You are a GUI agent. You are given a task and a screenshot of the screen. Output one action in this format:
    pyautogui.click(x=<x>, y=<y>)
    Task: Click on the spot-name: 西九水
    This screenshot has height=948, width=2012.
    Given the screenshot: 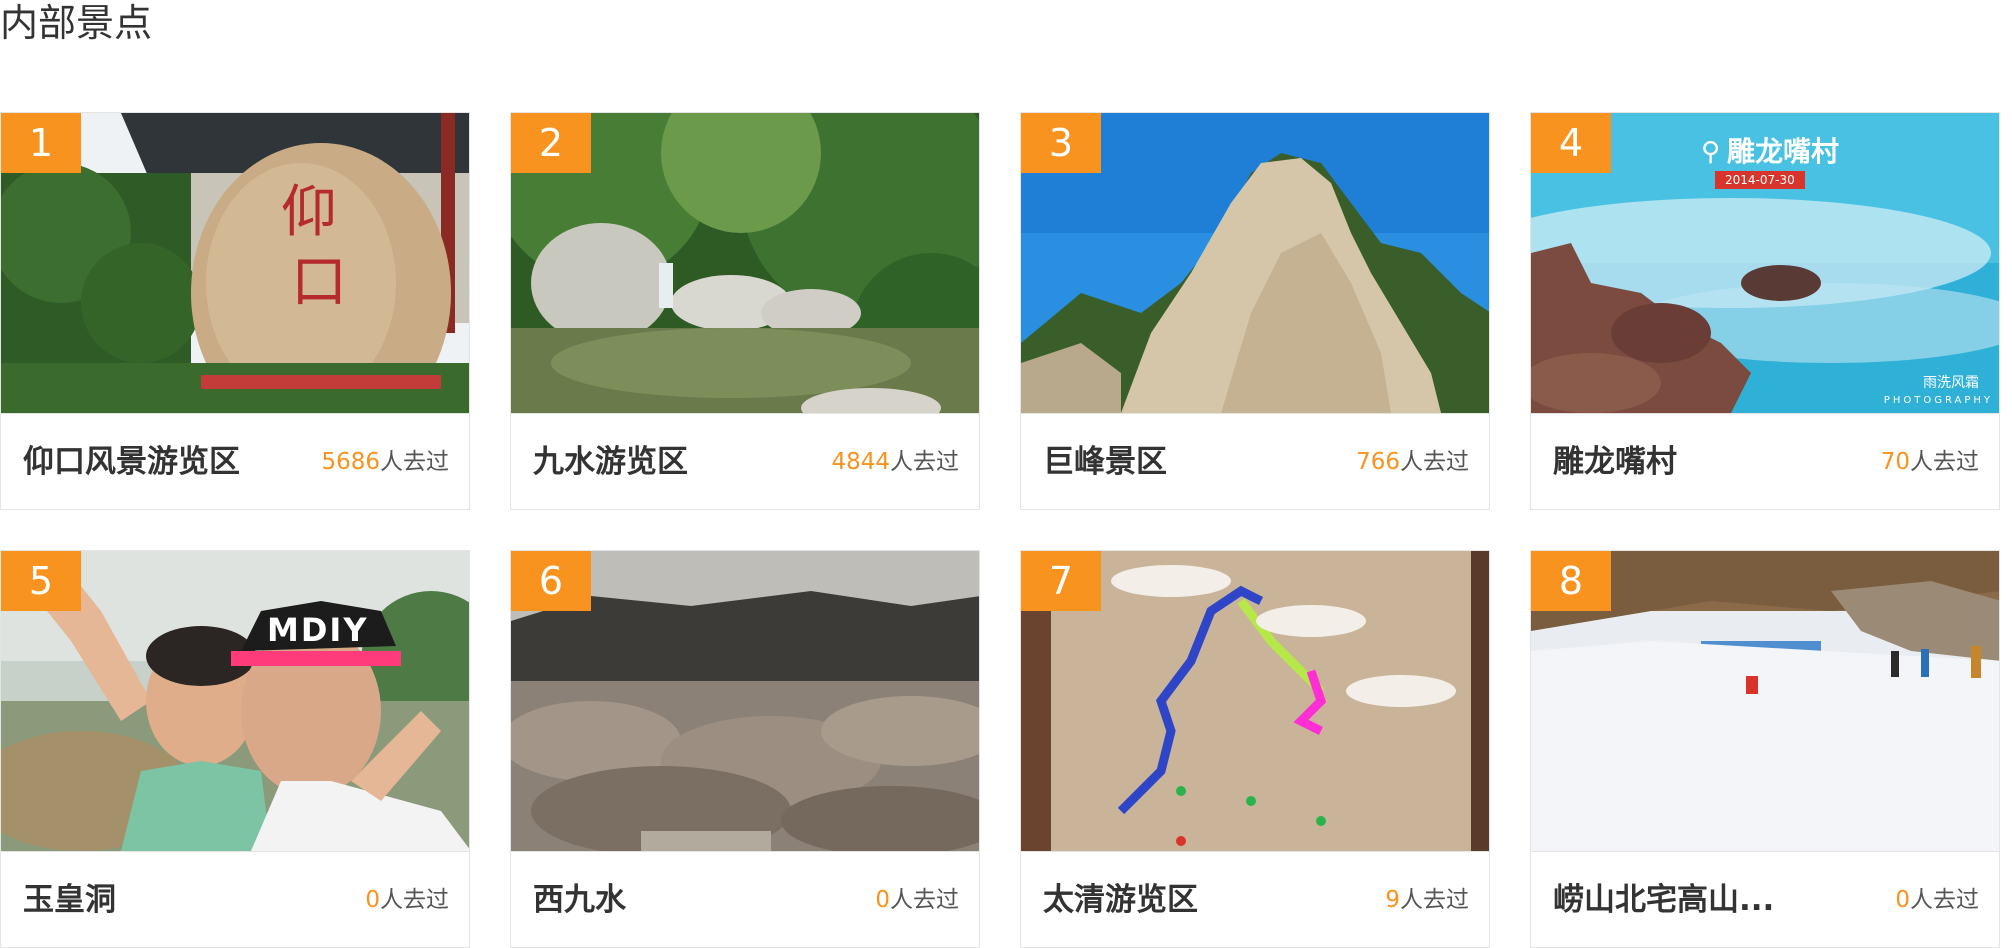 What is the action you would take?
    pyautogui.click(x=579, y=899)
    